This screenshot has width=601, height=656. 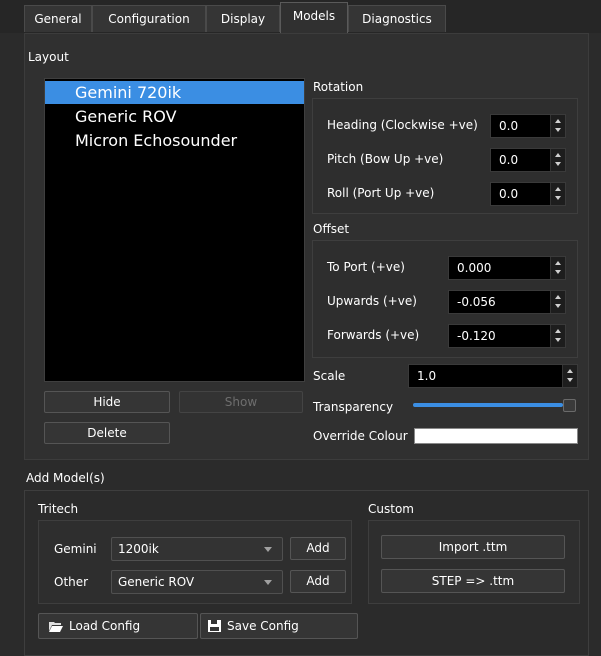 What do you see at coordinates (391, 509) in the screenshot?
I see `custom-title: Custom` at bounding box center [391, 509].